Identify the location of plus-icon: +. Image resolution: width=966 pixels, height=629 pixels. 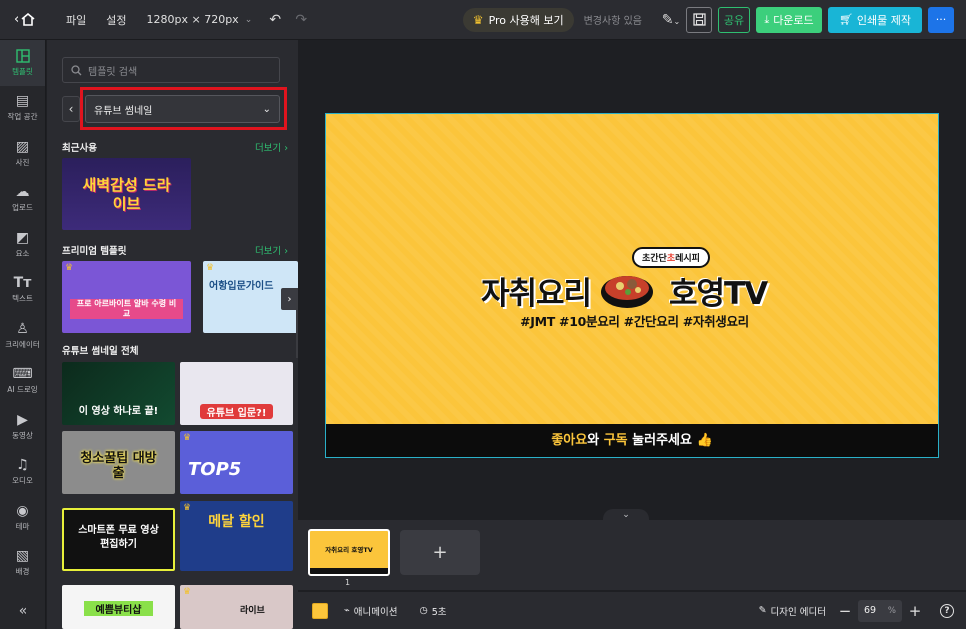
(440, 552).